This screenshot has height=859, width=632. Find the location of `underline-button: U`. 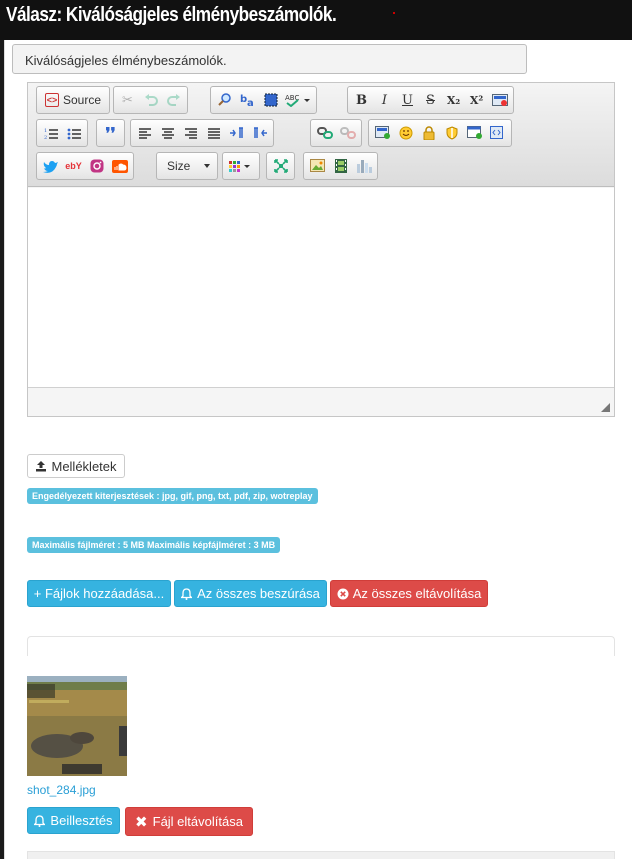

underline-button: U is located at coordinates (407, 100).